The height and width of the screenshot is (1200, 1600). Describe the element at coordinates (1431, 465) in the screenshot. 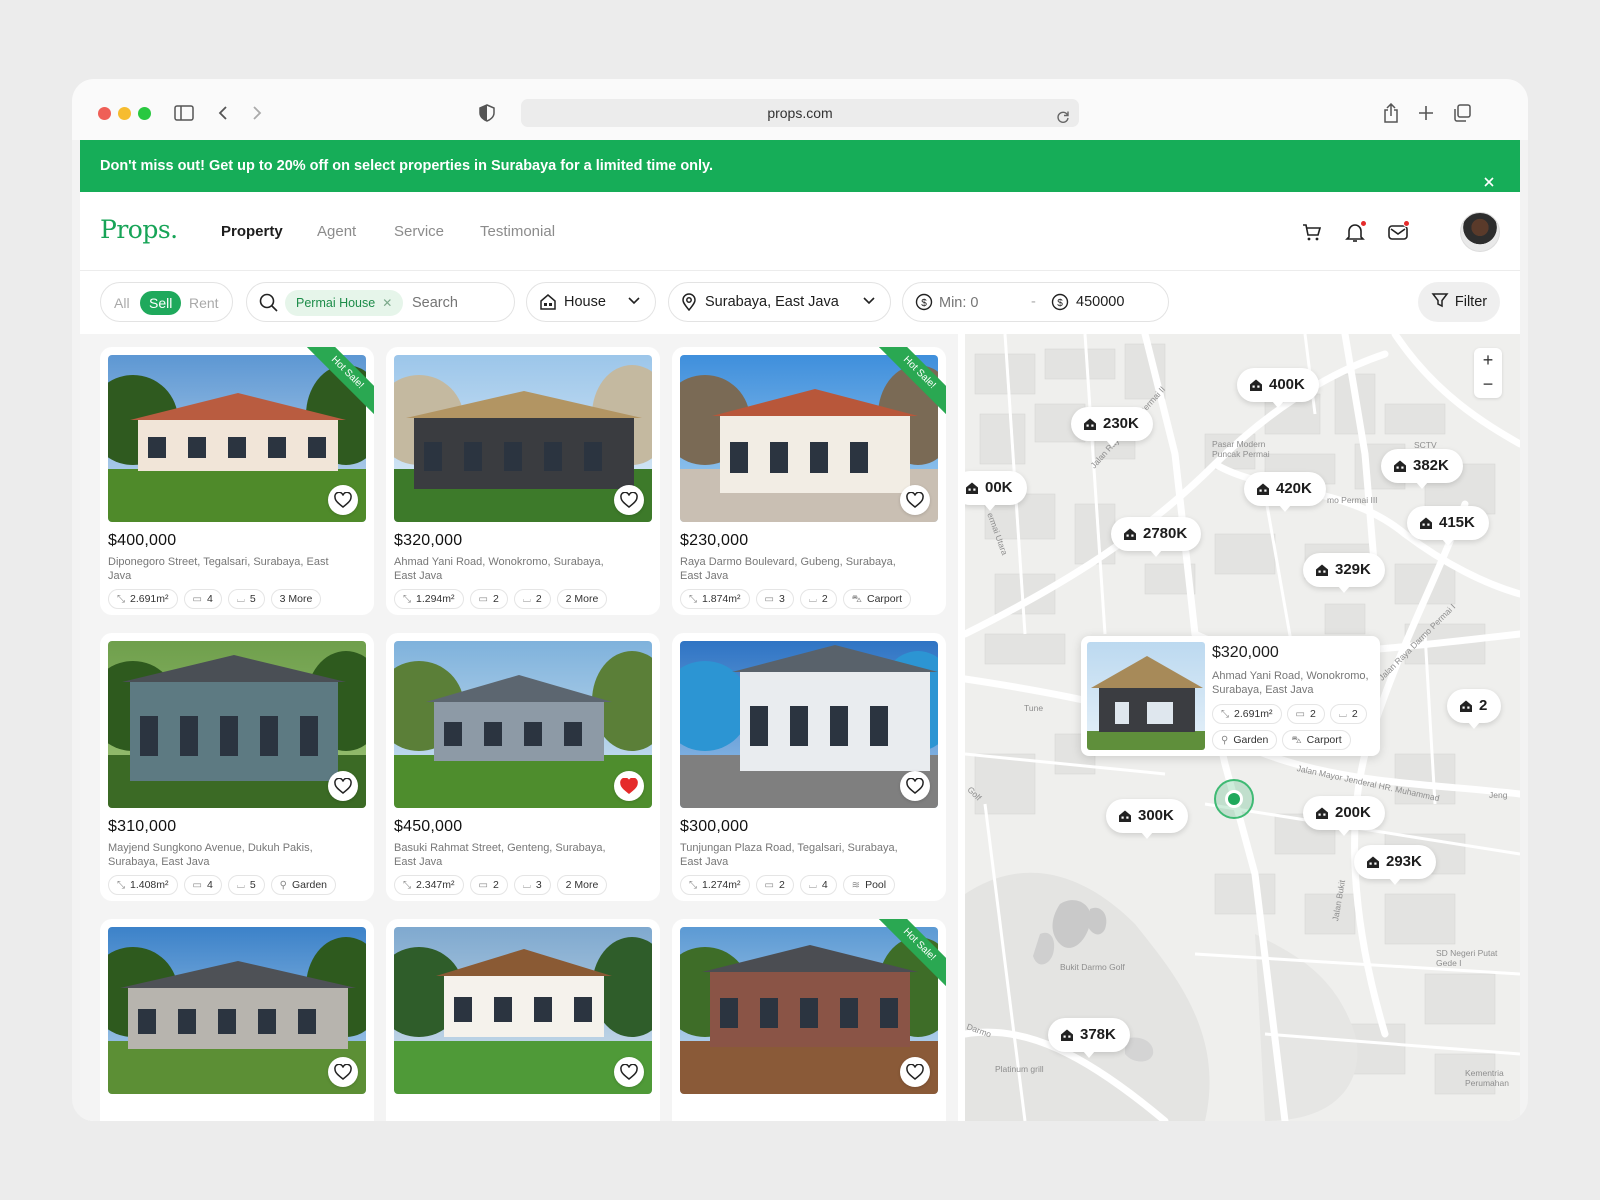

I see `marker-price: 382K` at that location.